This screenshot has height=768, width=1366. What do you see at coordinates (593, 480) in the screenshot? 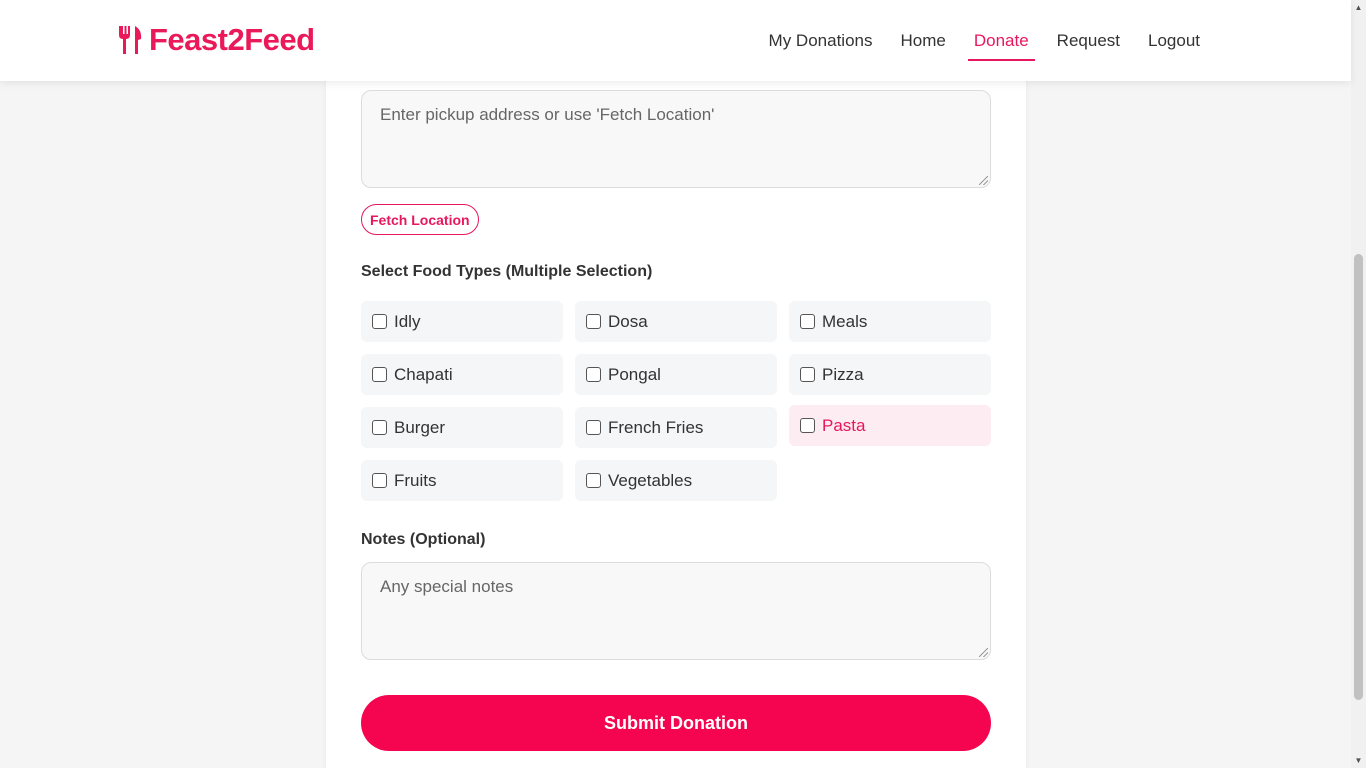
I see `checkbox-vegetables` at bounding box center [593, 480].